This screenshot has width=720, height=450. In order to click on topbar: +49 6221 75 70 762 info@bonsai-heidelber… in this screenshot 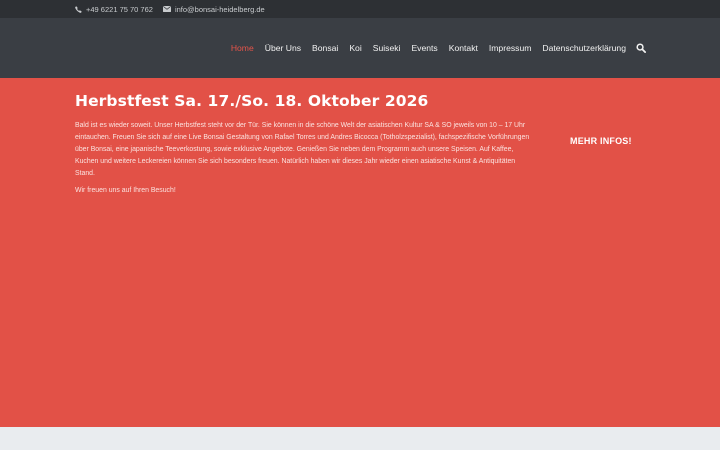, I will do `click(360, 9)`.